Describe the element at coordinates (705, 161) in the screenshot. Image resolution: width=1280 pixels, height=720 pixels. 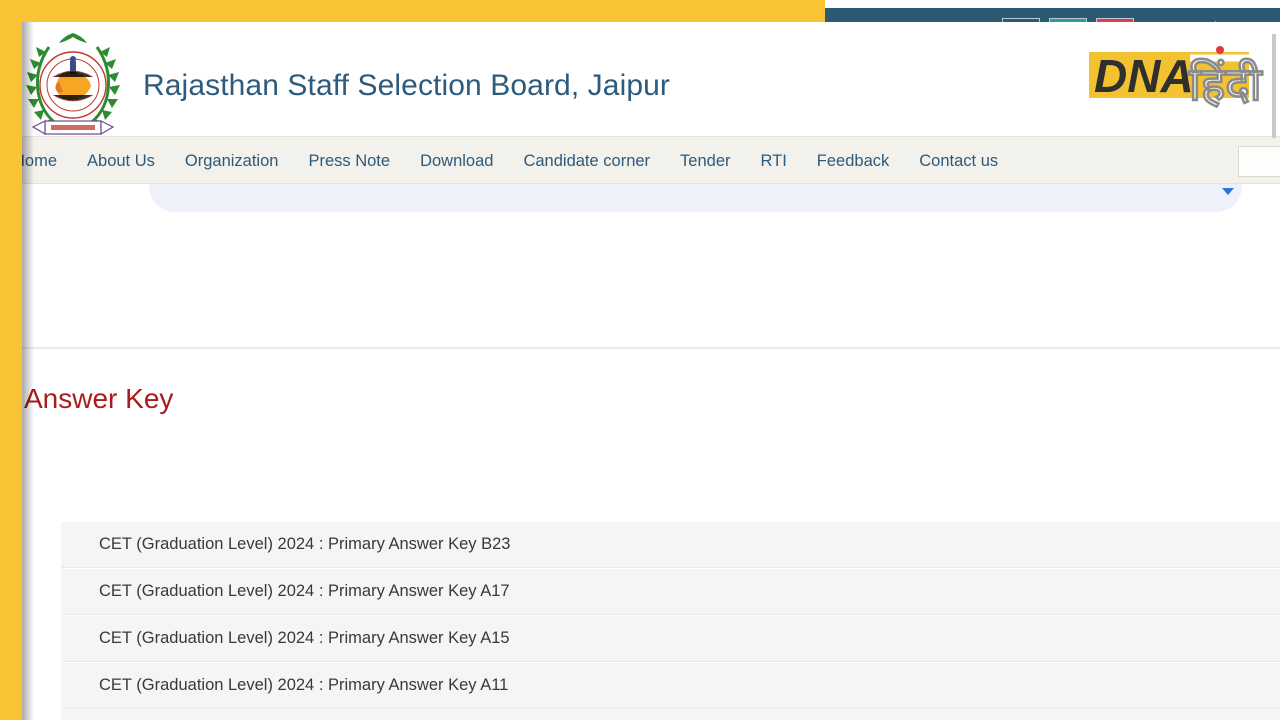
I see `nav-item-tender: Tender` at that location.